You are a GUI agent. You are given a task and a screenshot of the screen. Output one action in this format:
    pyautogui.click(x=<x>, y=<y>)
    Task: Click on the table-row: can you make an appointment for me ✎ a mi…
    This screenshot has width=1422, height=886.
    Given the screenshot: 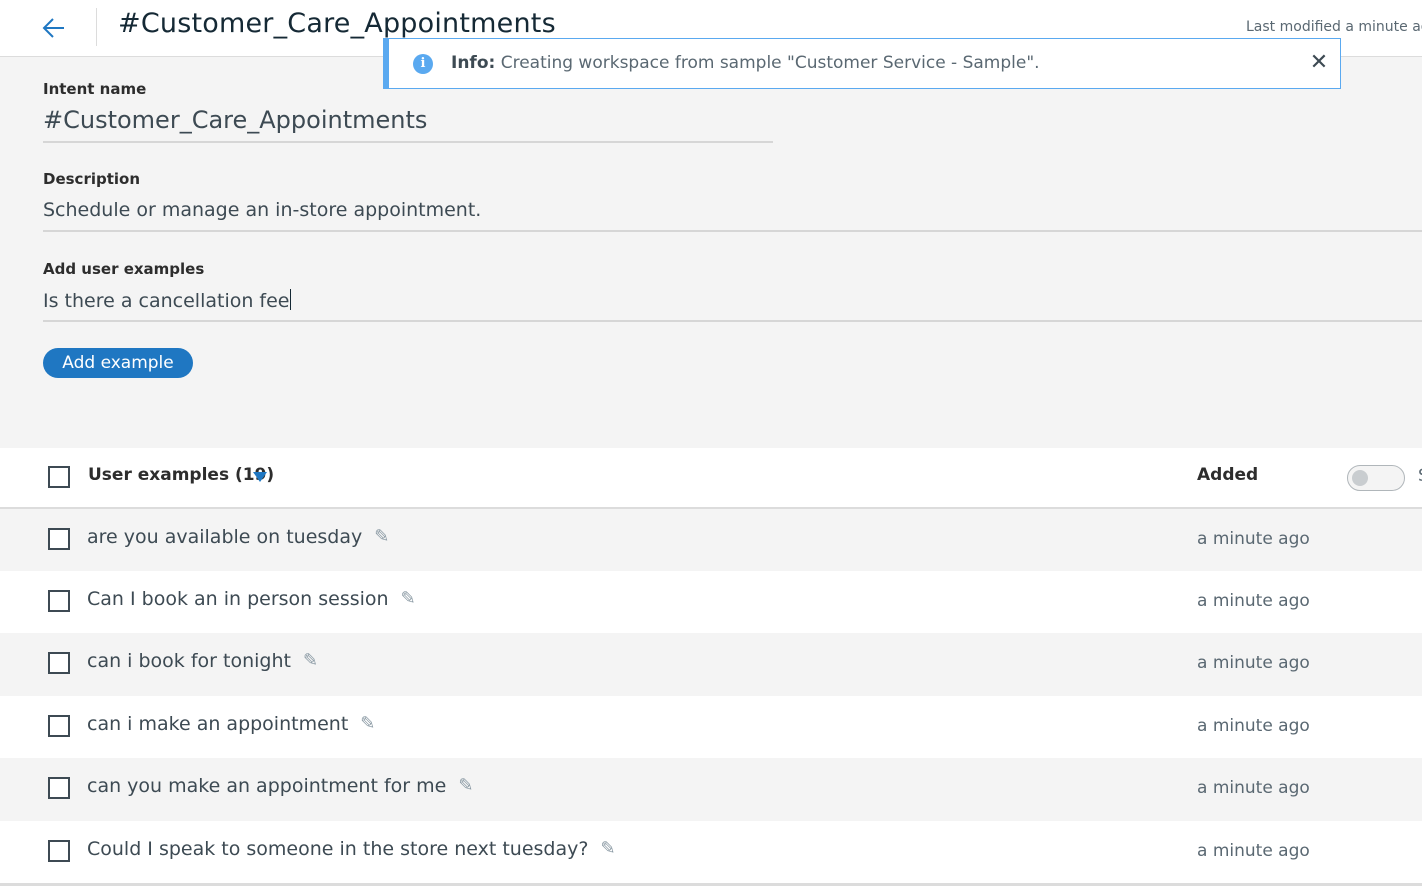 What is the action you would take?
    pyautogui.click(x=711, y=789)
    